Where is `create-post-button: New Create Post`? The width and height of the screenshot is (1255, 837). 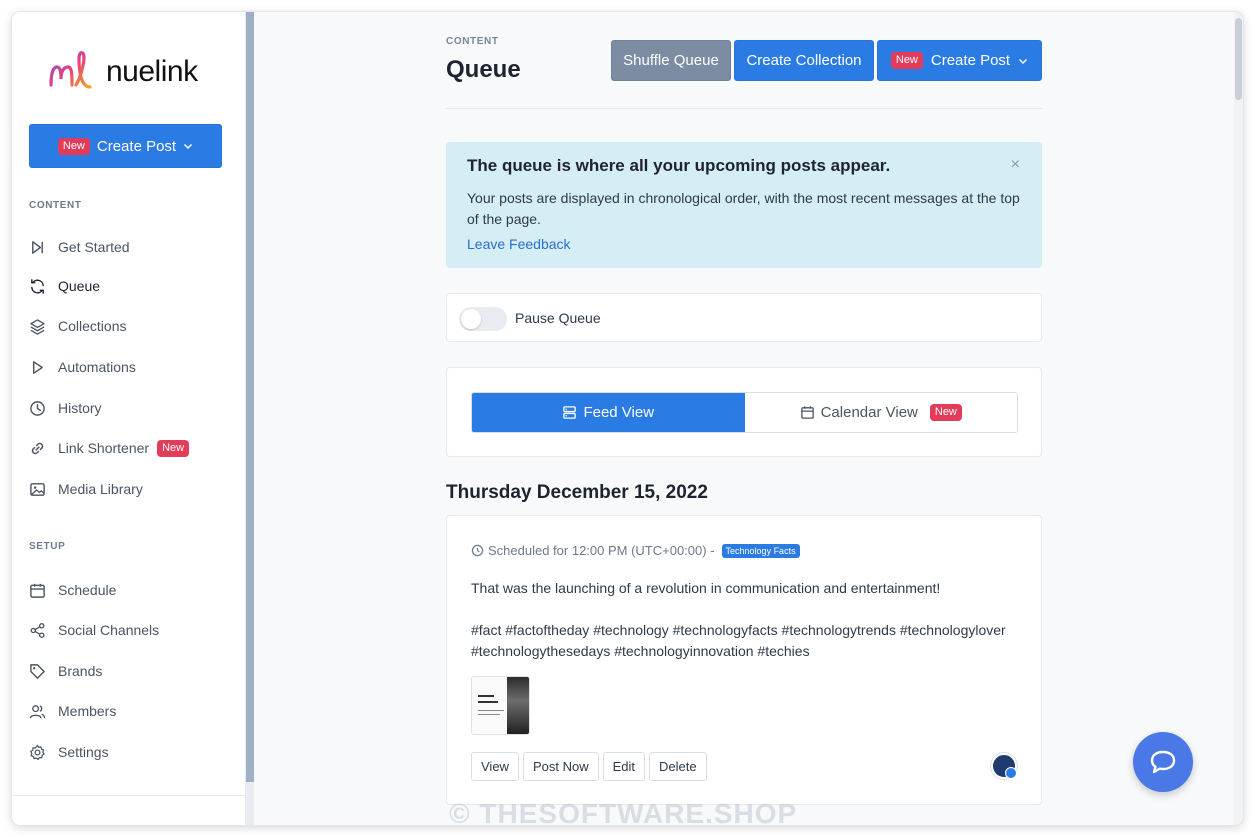
create-post-button: New Create Post is located at coordinates (959, 60).